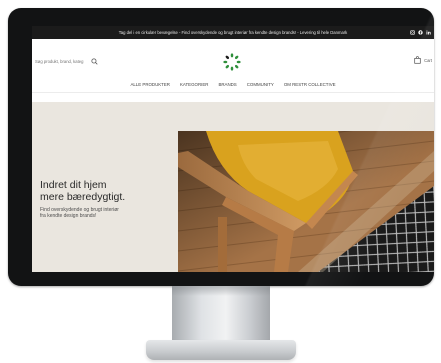 The height and width of the screenshot is (363, 441). I want to click on hero-subtitle-line2: fra kendte design brands!, so click(68, 216).